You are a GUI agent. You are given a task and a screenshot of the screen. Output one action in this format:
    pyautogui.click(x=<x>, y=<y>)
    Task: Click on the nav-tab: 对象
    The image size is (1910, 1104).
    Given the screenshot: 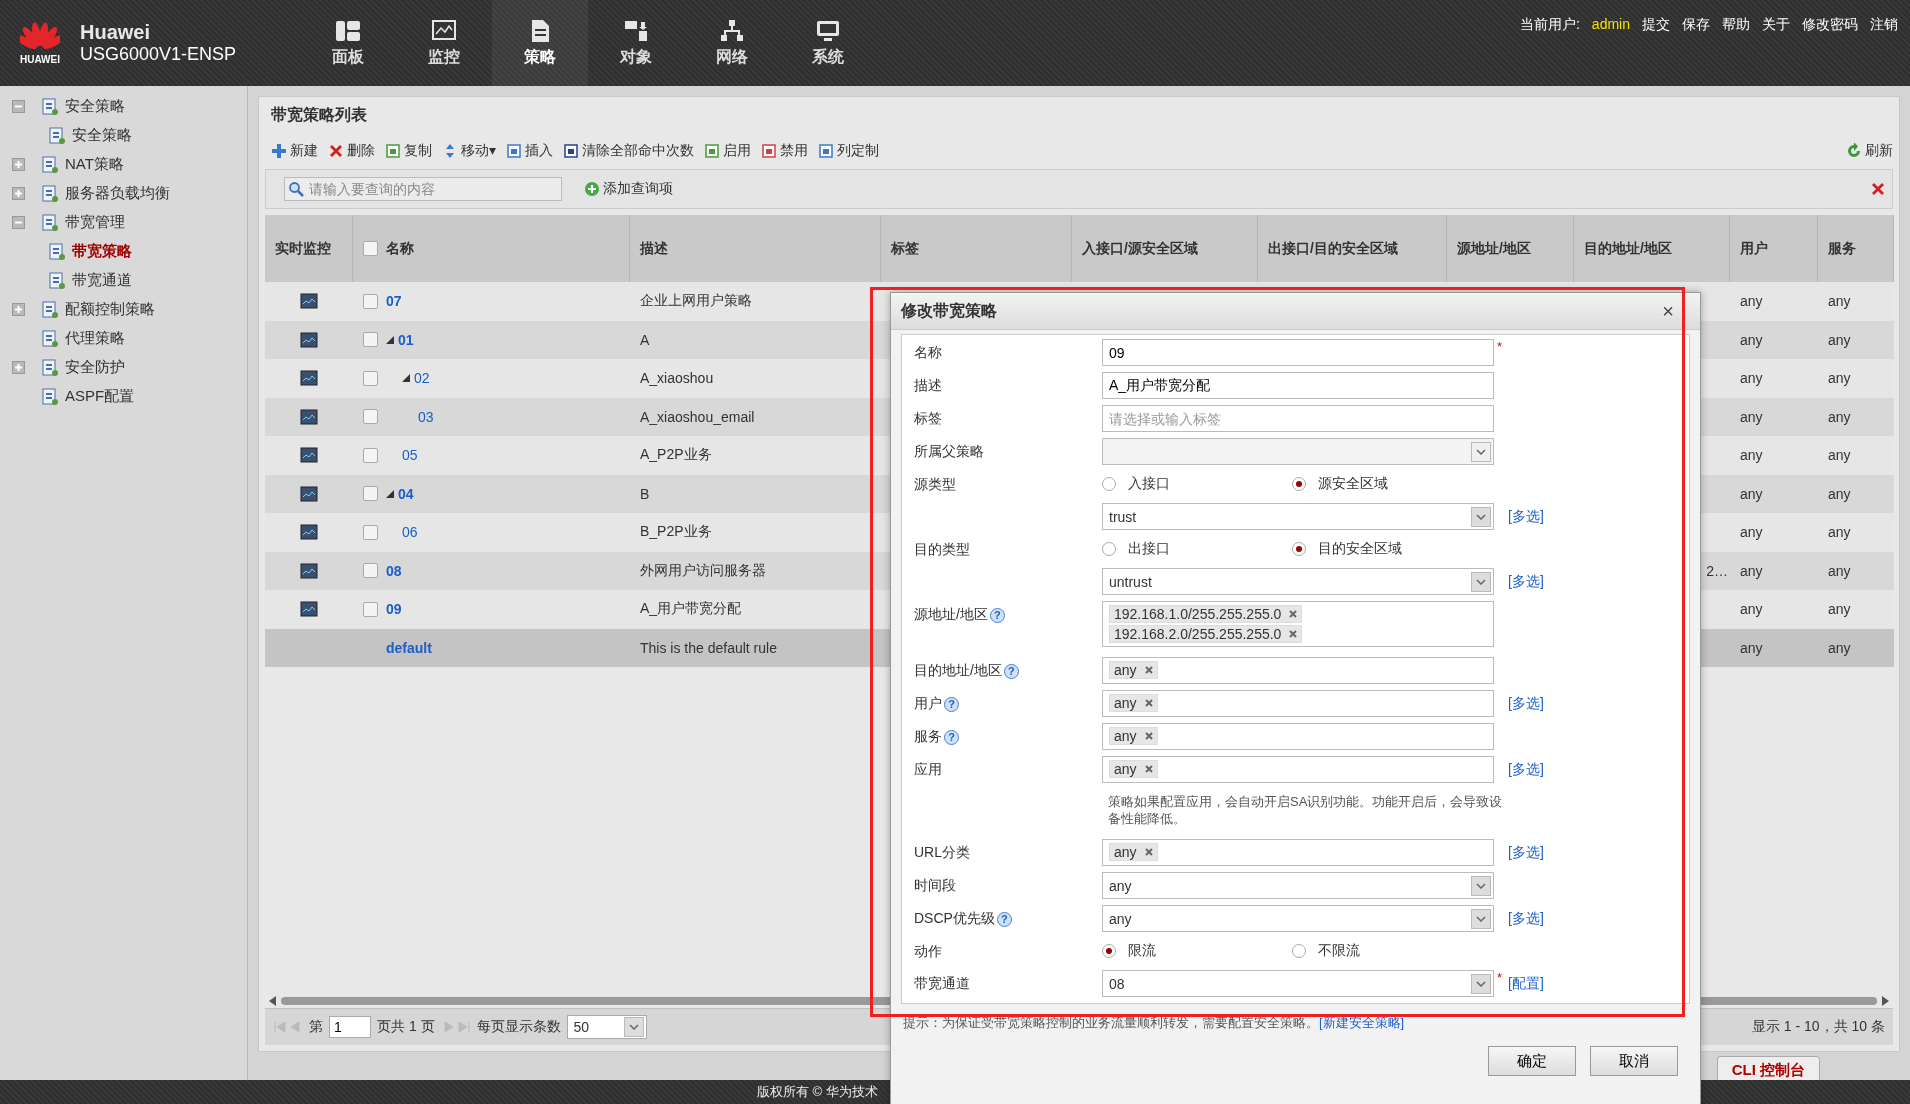 What is the action you would take?
    pyautogui.click(x=636, y=43)
    